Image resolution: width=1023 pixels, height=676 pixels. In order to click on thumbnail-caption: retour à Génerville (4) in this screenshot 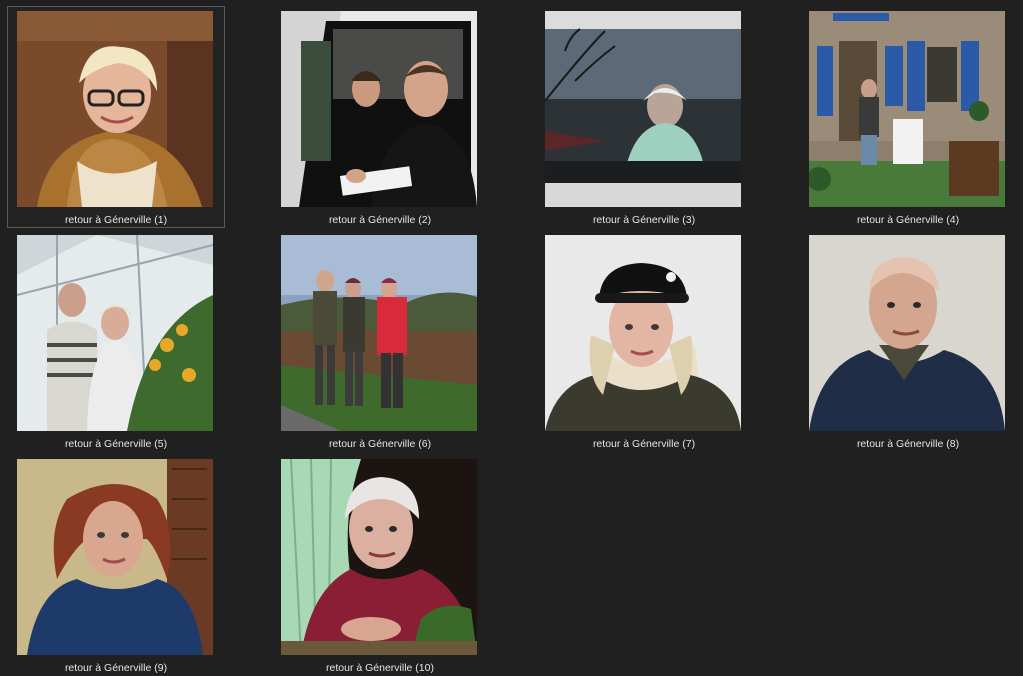, I will do `click(908, 220)`.